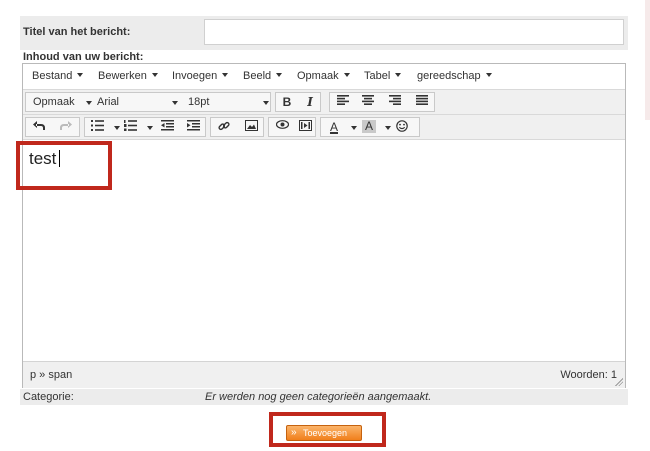 This screenshot has width=650, height=451. I want to click on media-icon, so click(305, 127).